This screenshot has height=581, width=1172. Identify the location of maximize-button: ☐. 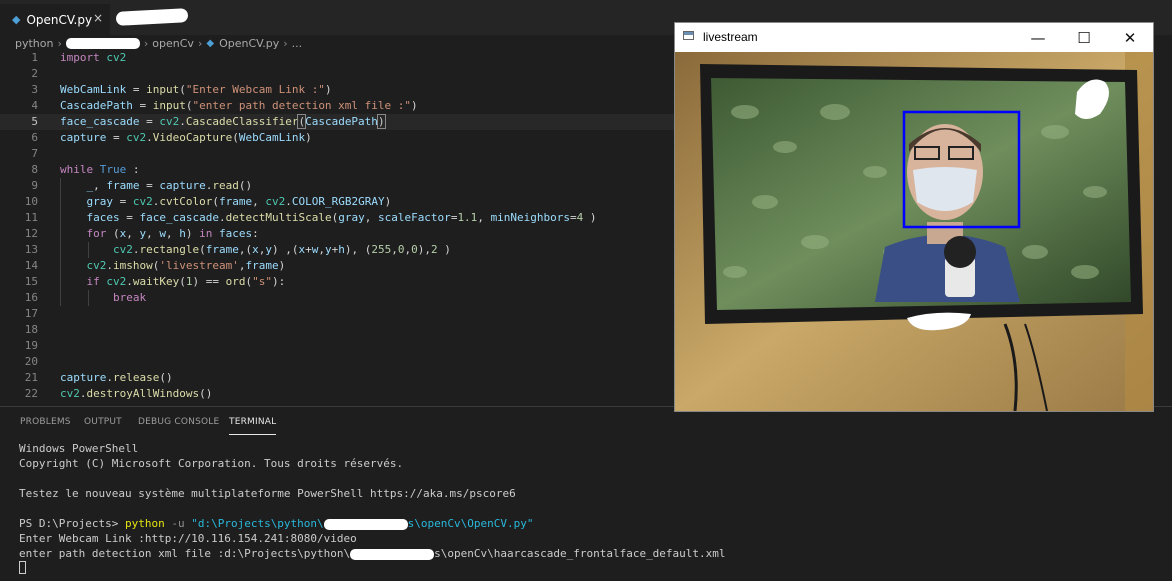
(1084, 37).